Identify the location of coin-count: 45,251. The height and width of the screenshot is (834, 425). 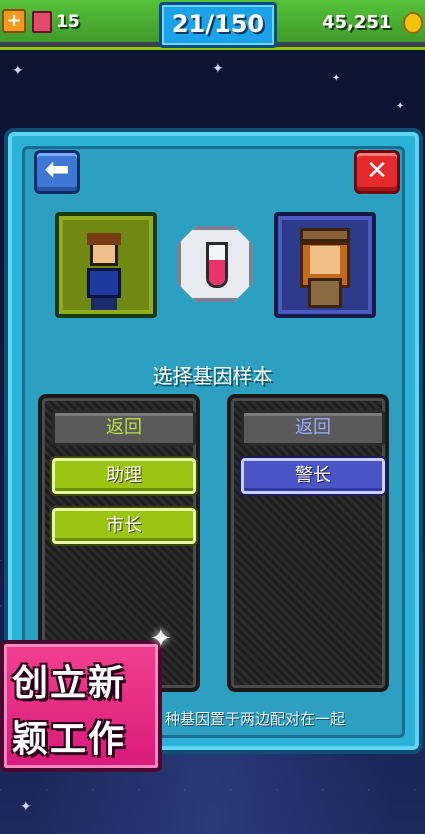
(357, 22).